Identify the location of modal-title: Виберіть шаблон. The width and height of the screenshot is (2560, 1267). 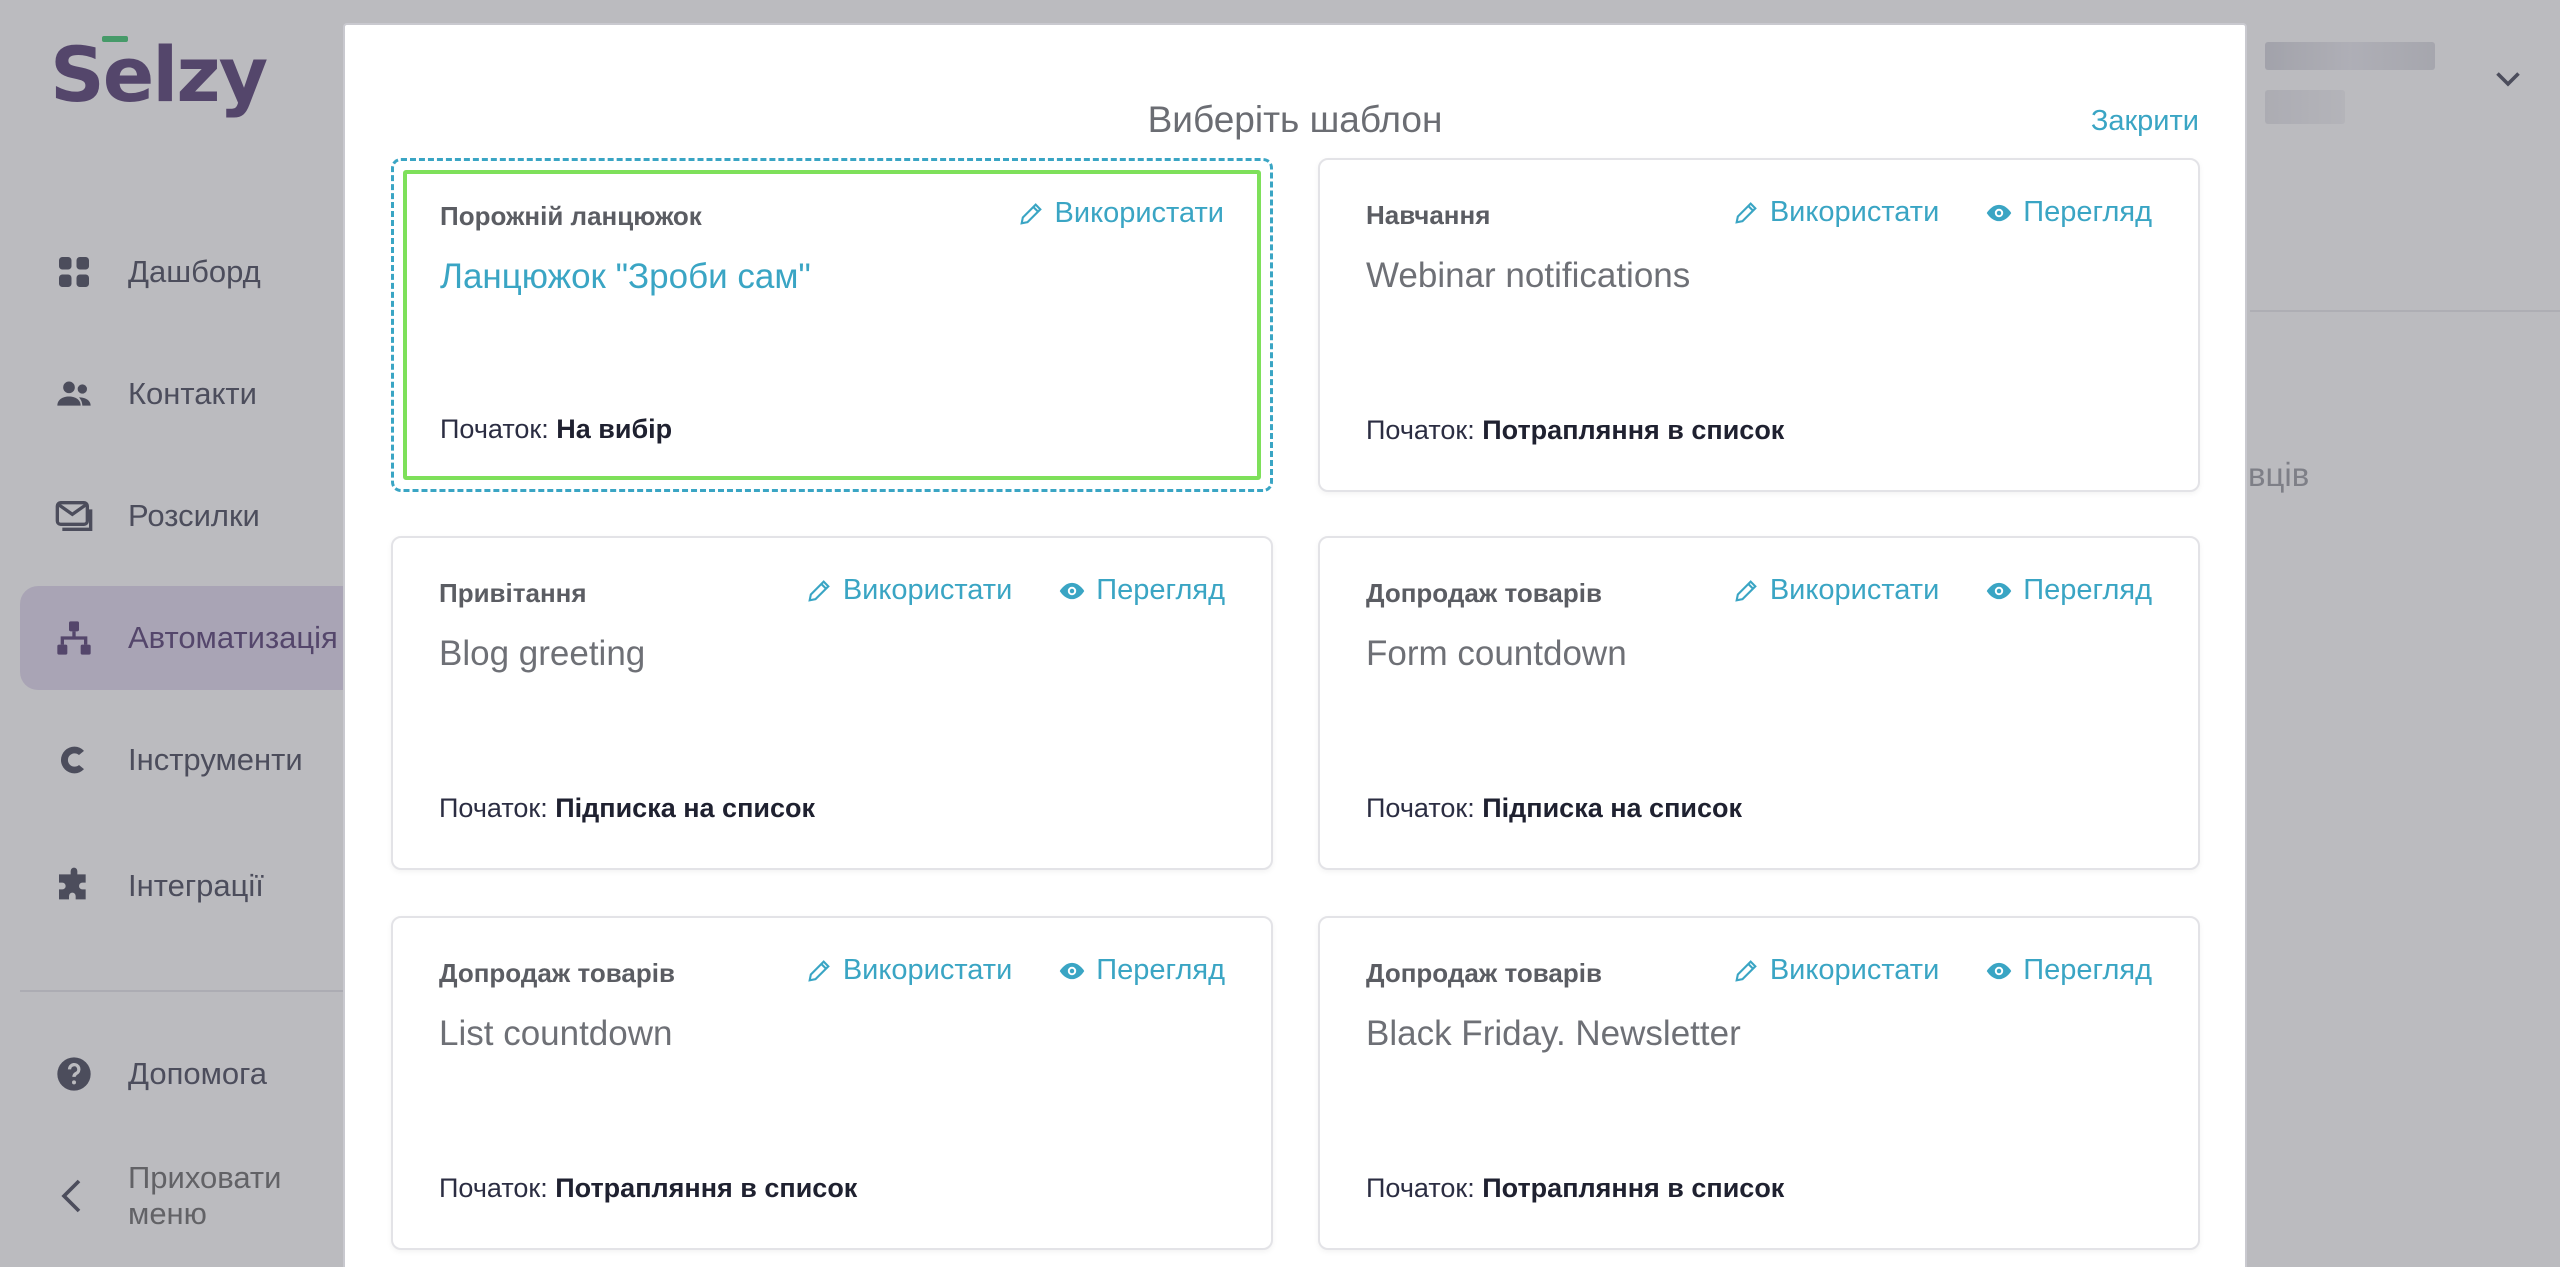
(1295, 119).